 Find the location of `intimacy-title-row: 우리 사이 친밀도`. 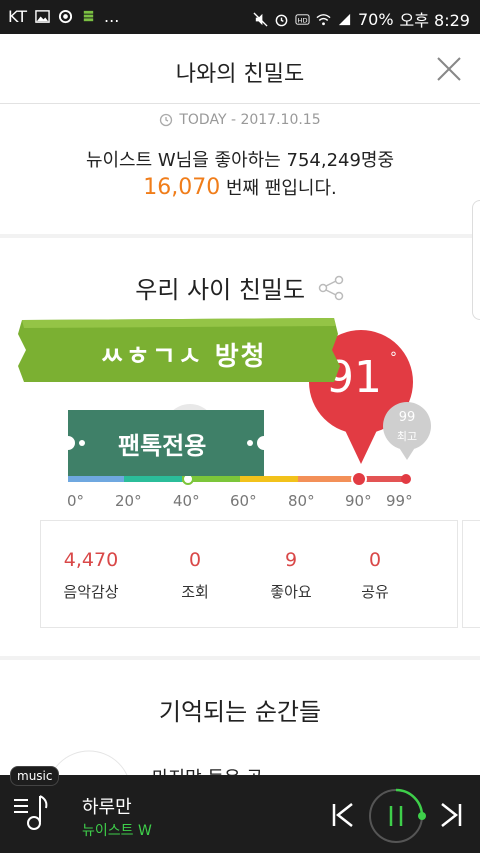

intimacy-title-row: 우리 사이 친밀도 is located at coordinates (240, 287).